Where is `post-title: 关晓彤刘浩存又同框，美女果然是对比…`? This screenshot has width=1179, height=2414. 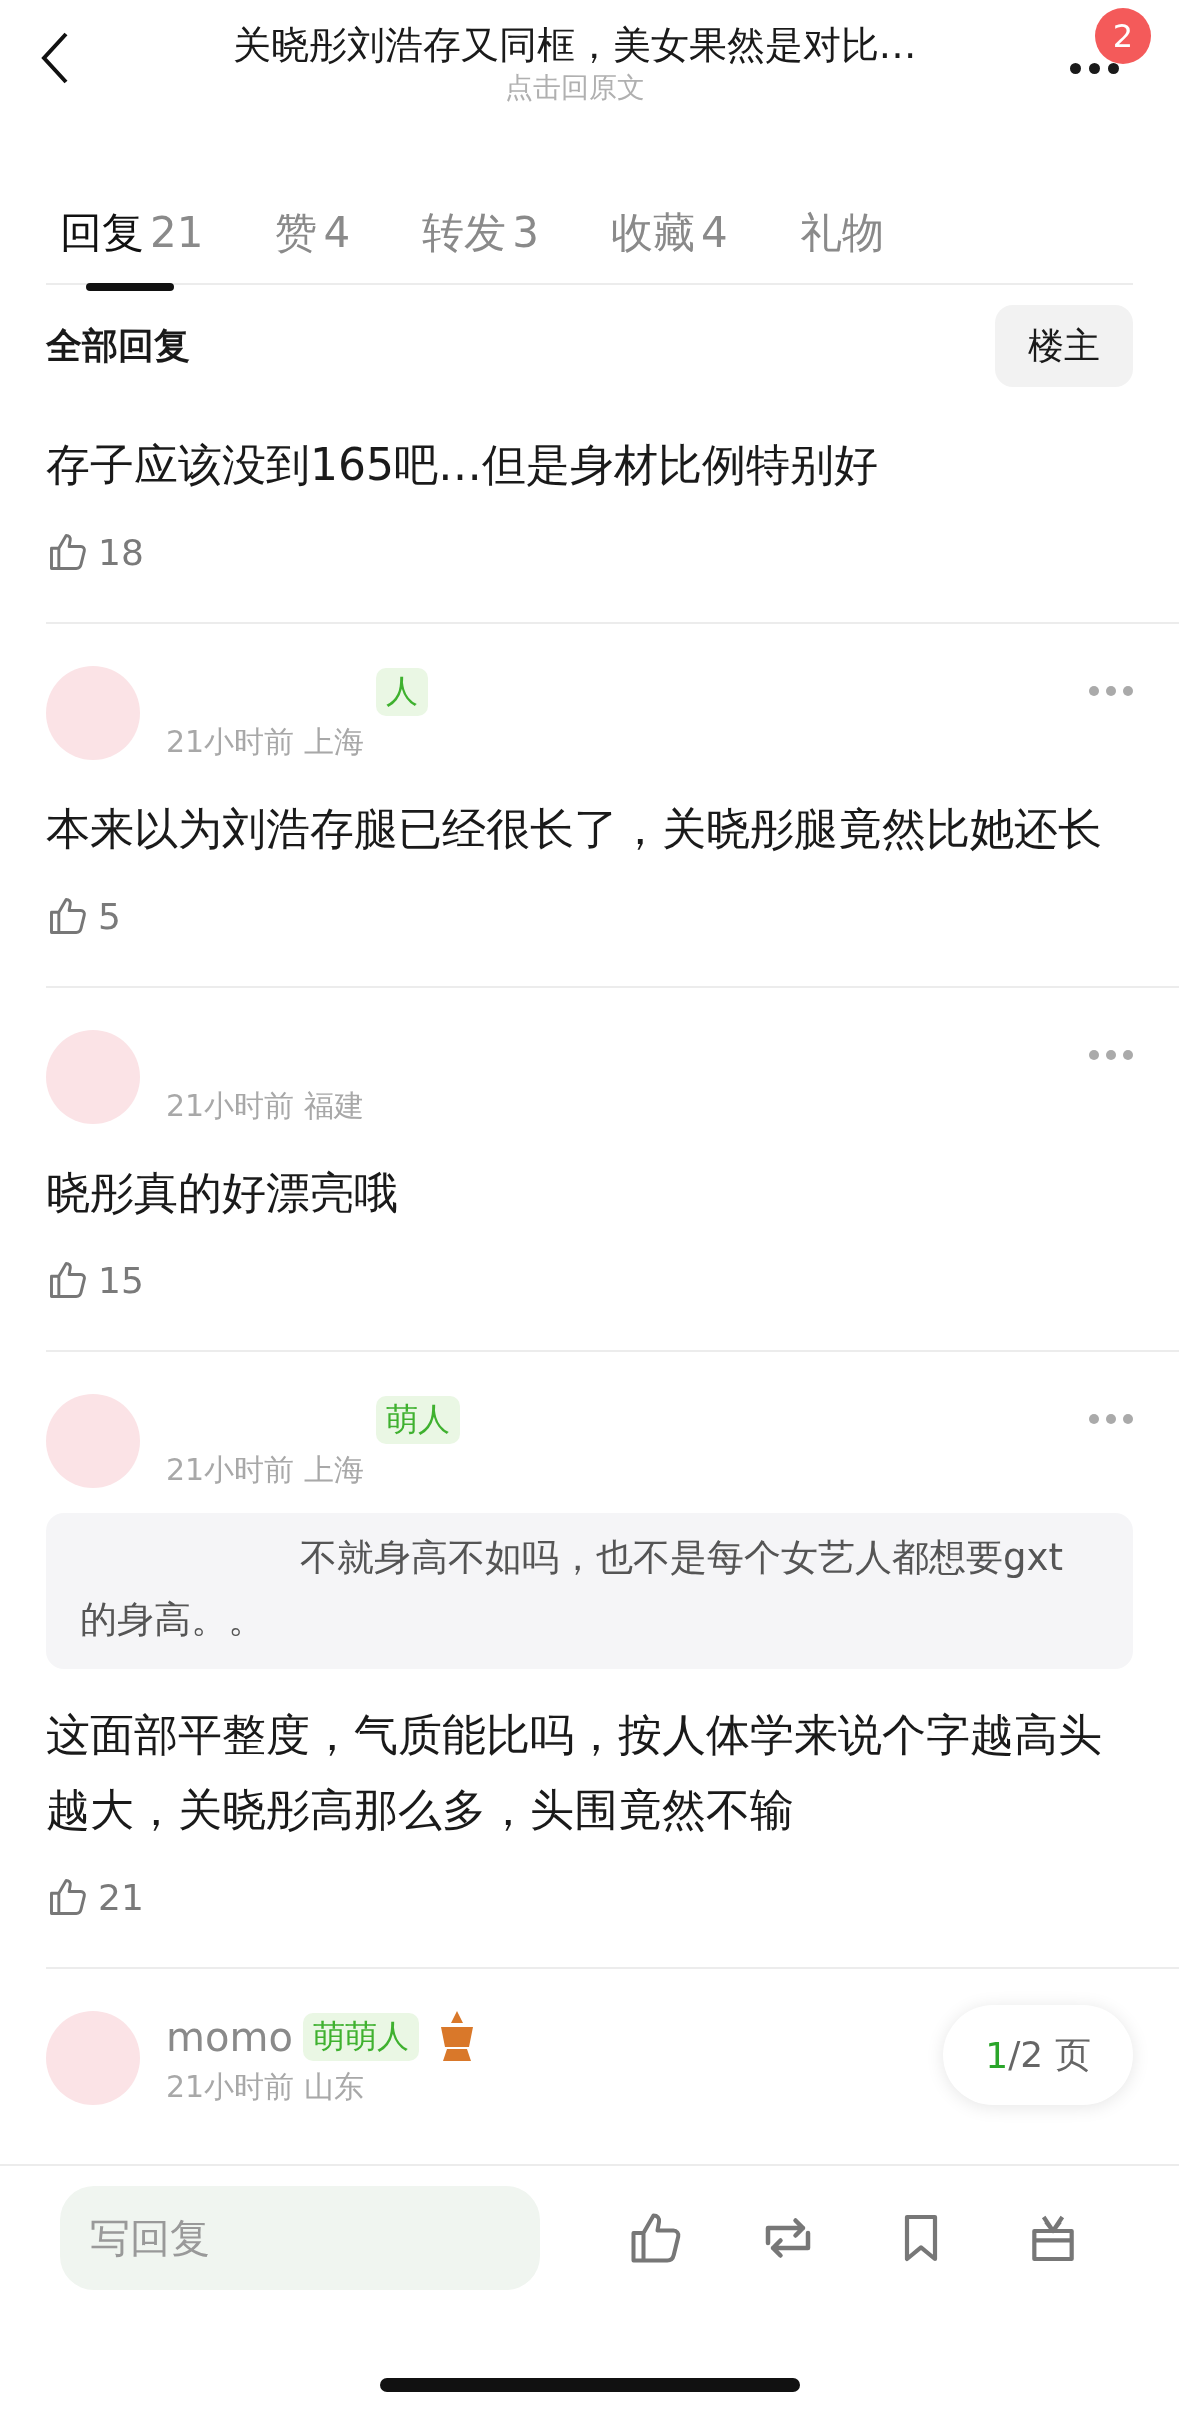
post-title: 关晓彤刘浩存又同框，美女果然是对比… is located at coordinates (574, 45).